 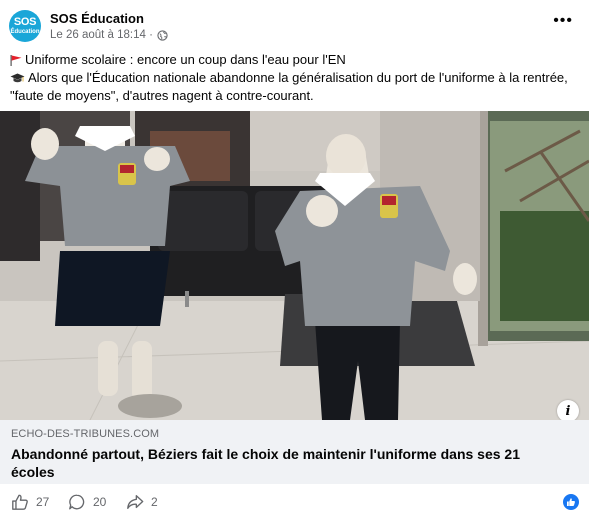 I want to click on avatar-text-sos: SOS, so click(x=25, y=22).